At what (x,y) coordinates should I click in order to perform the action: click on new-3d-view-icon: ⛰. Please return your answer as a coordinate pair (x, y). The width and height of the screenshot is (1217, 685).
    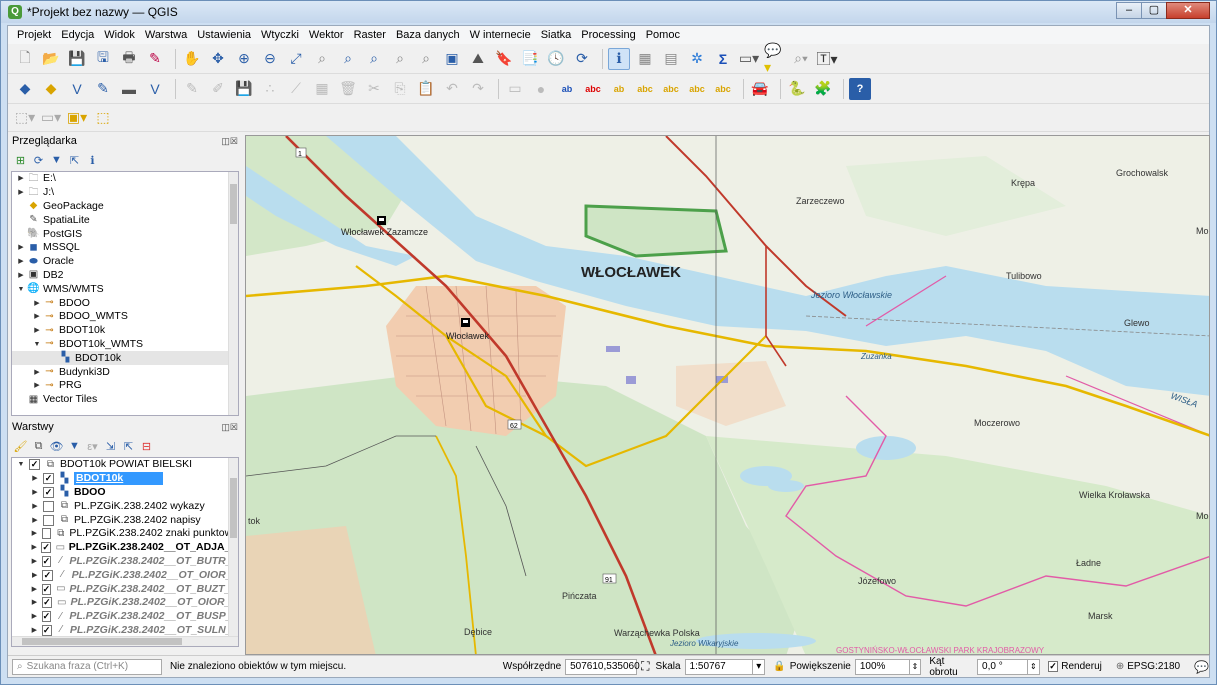
    Looking at the image, I should click on (478, 59).